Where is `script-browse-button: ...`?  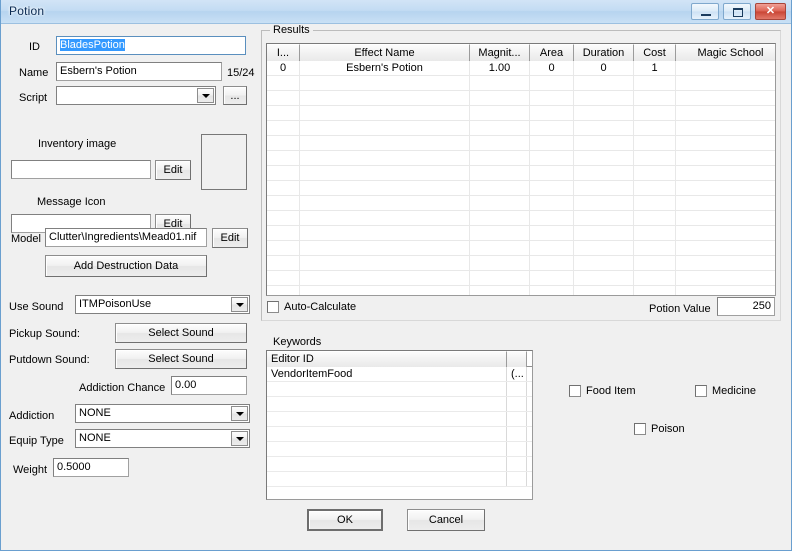 script-browse-button: ... is located at coordinates (235, 95).